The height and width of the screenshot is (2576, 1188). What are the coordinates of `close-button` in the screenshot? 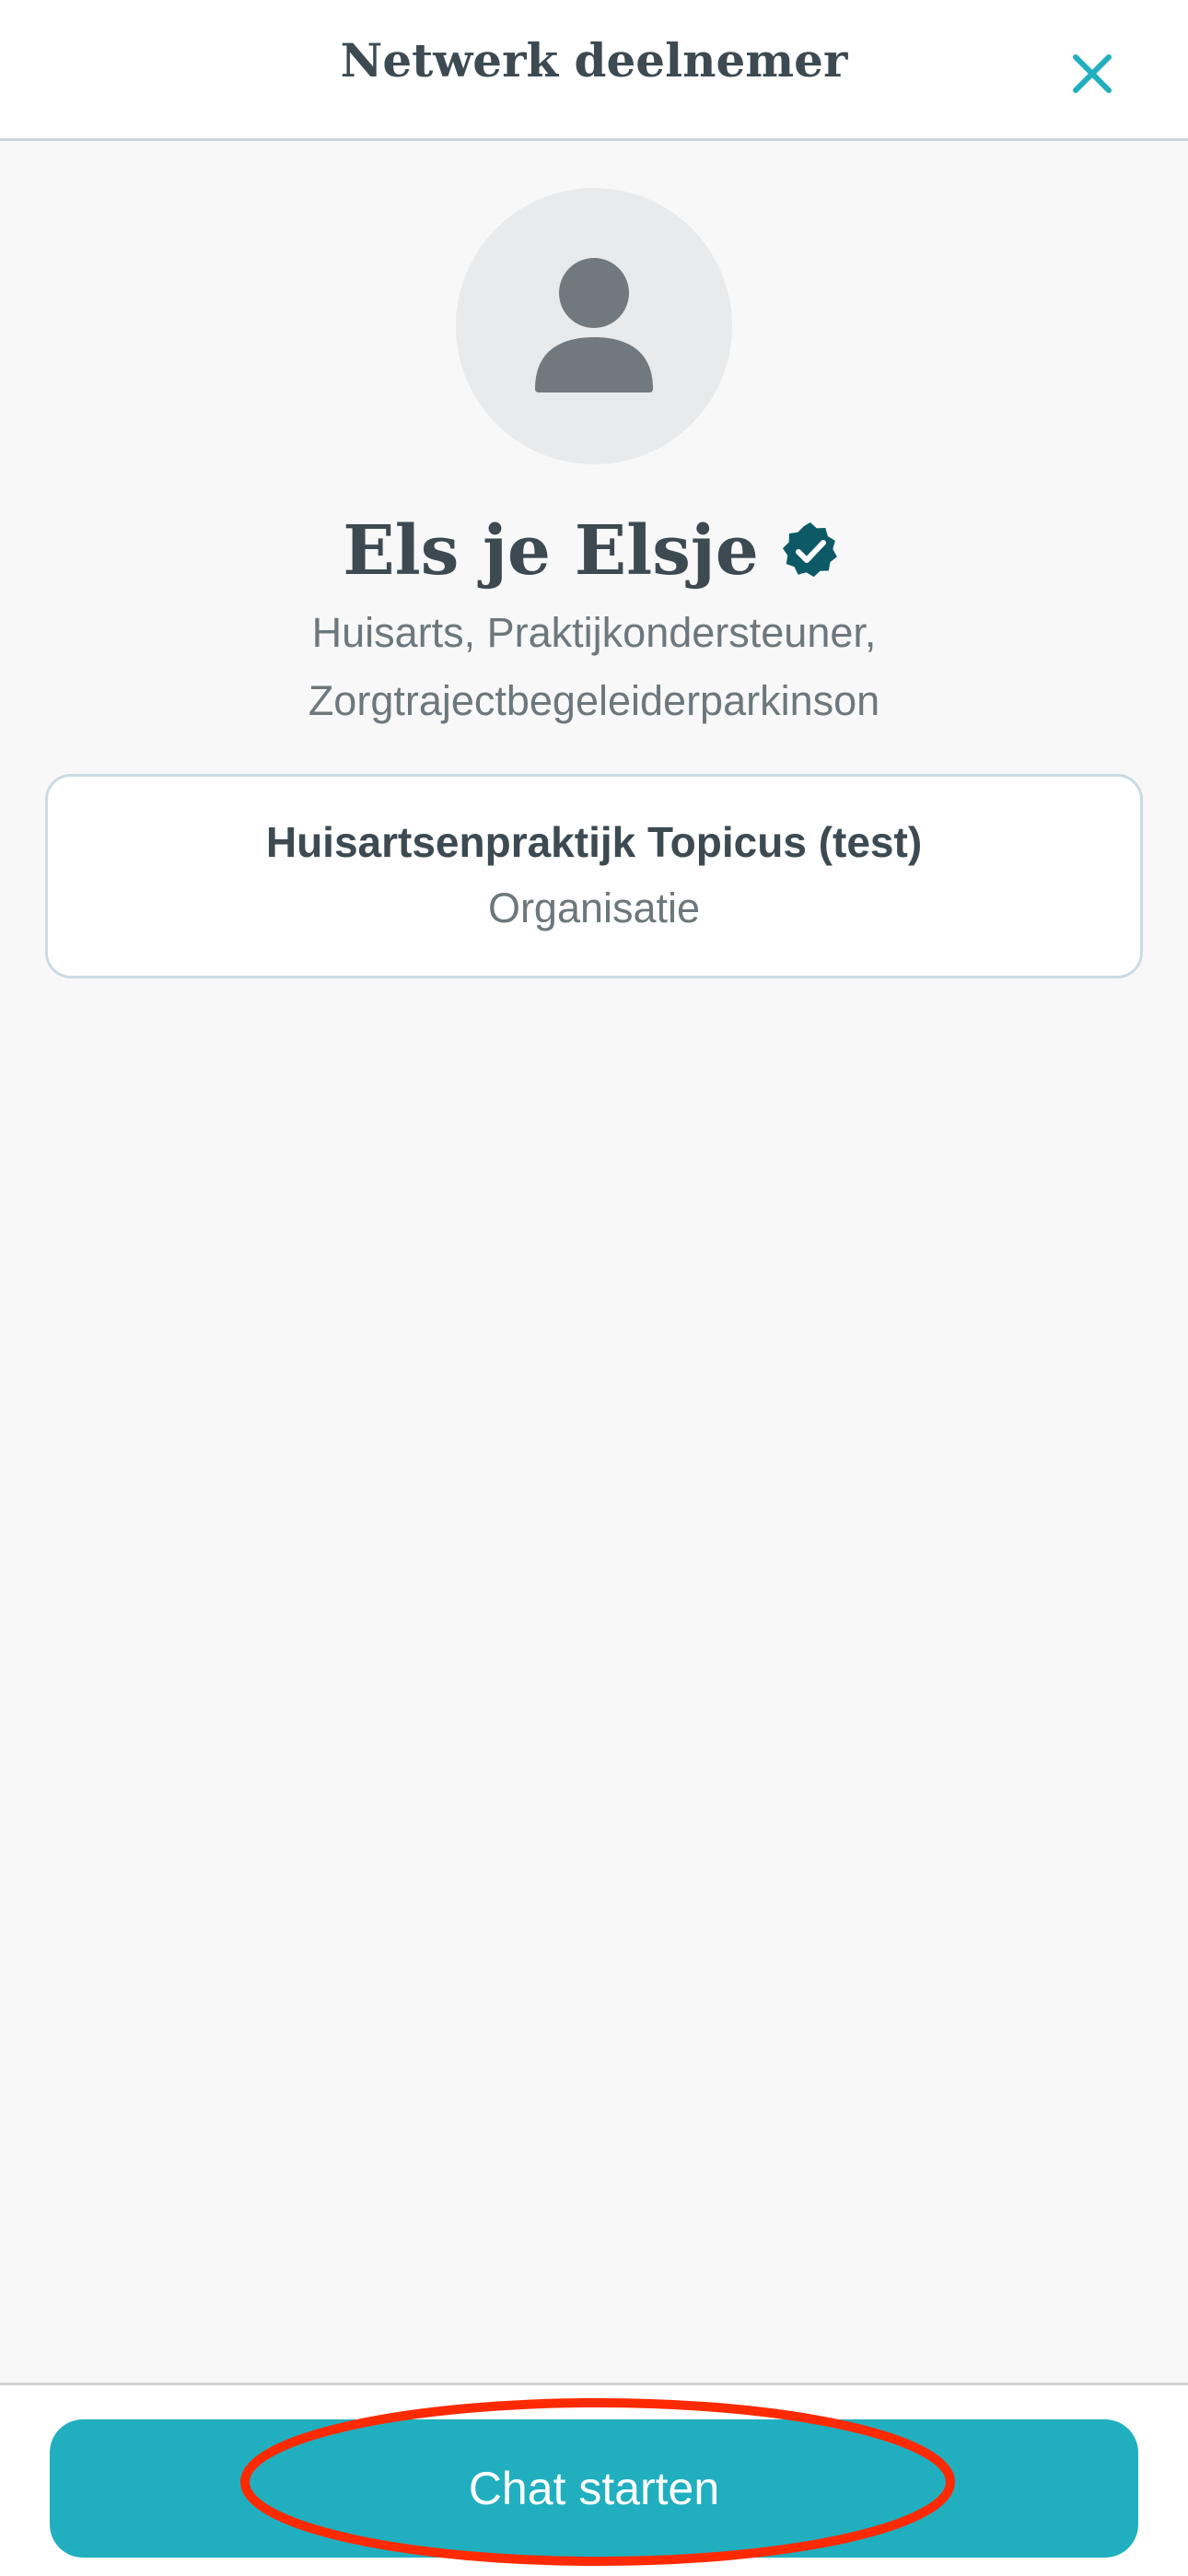 It's located at (1092, 73).